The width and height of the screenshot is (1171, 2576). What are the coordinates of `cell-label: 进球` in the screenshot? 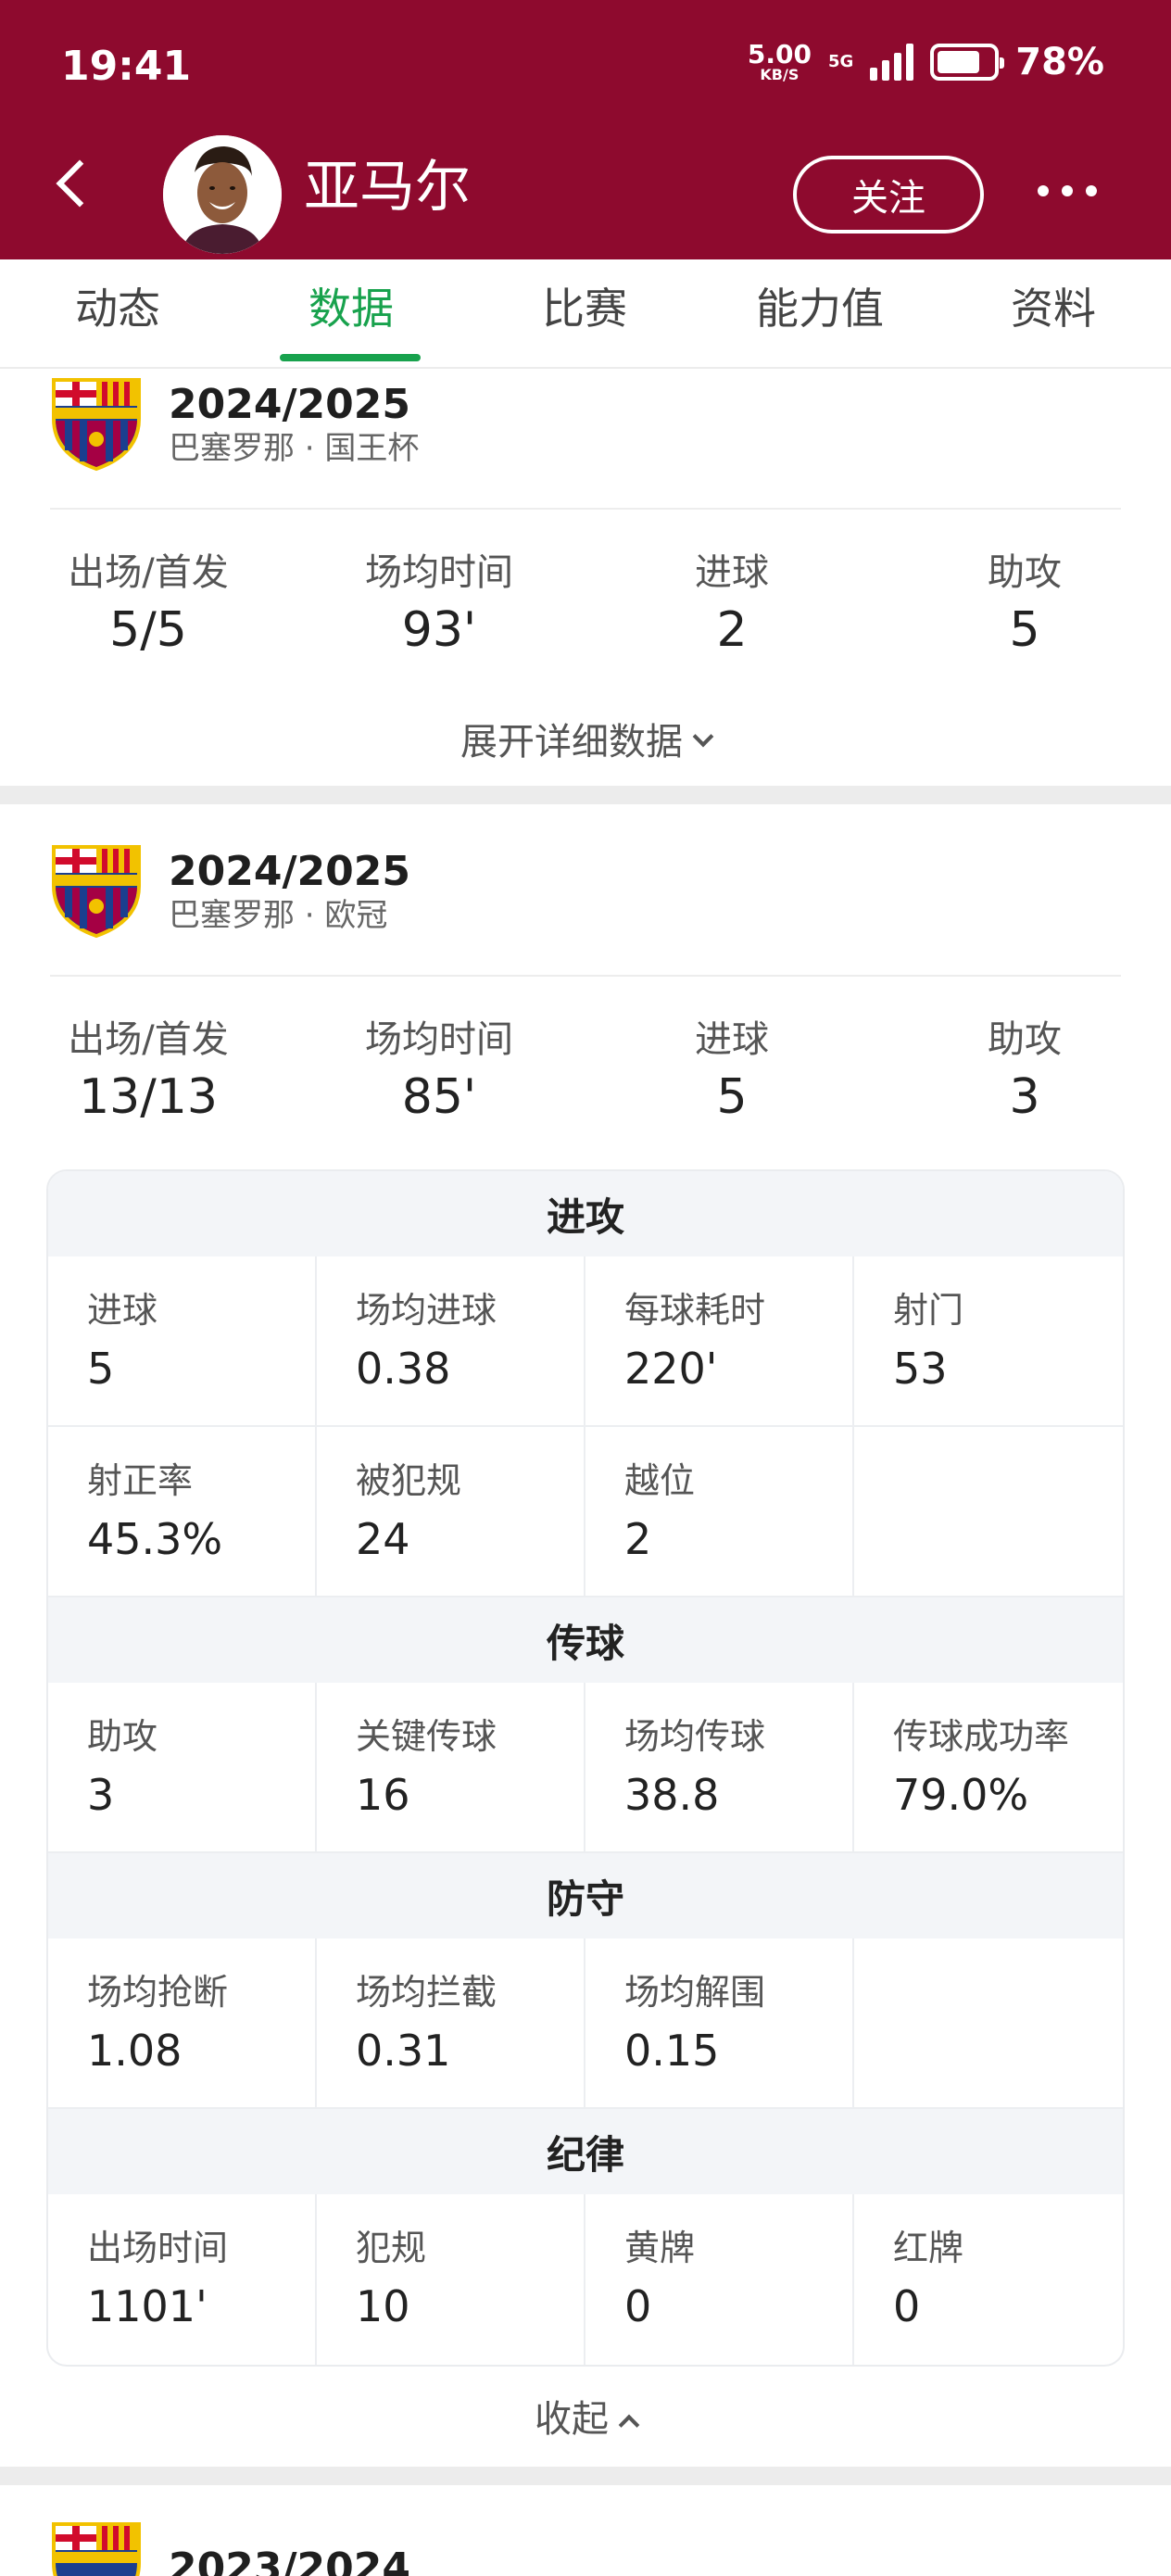 It's located at (122, 1311).